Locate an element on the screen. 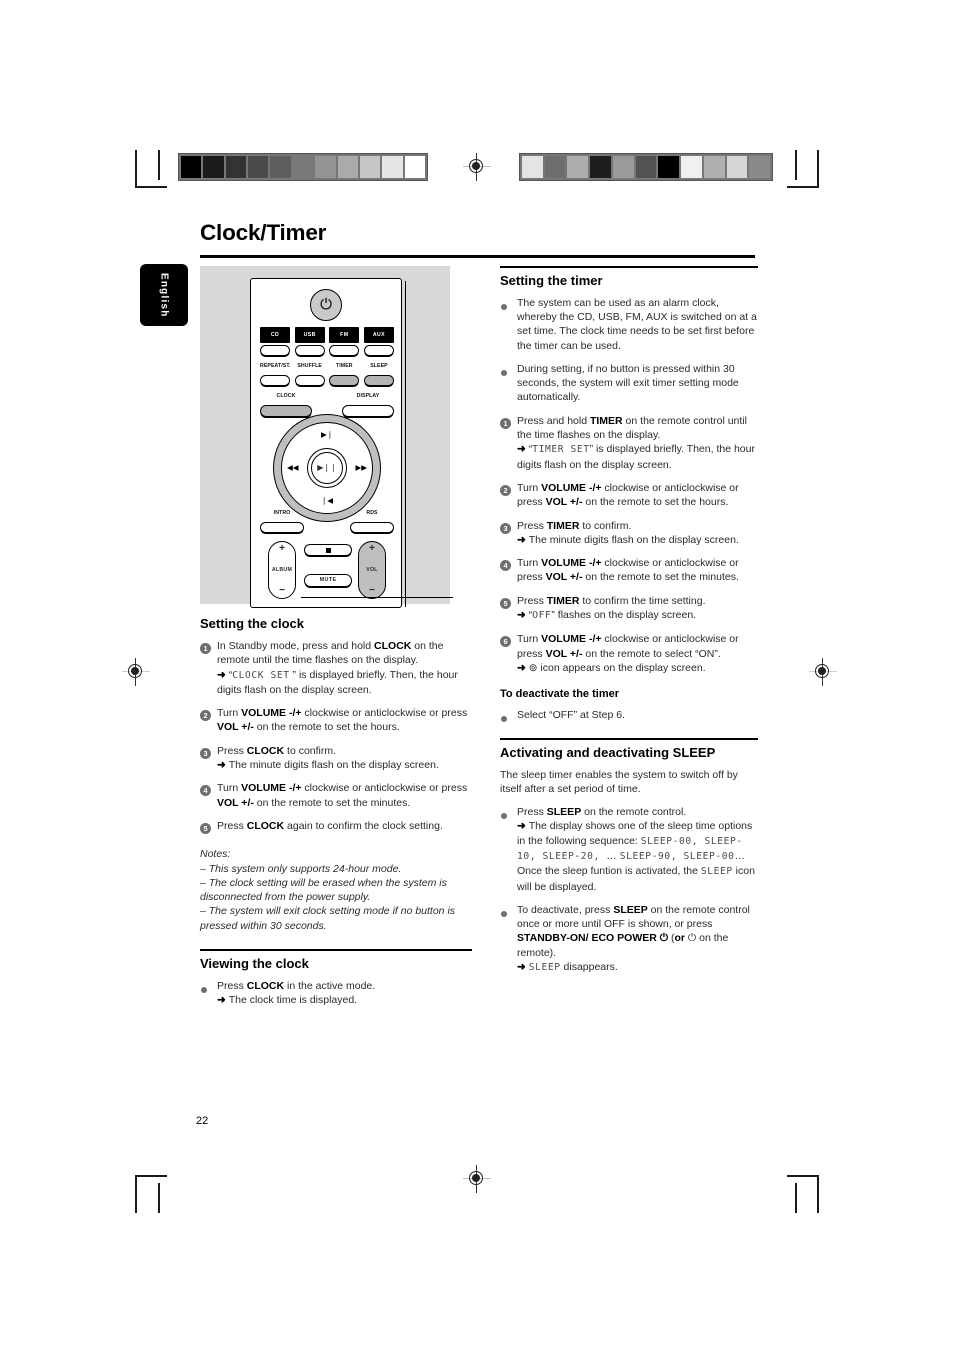 The height and width of the screenshot is (1351, 954). body-text: on the remote control. is located at coordinates (634, 812).